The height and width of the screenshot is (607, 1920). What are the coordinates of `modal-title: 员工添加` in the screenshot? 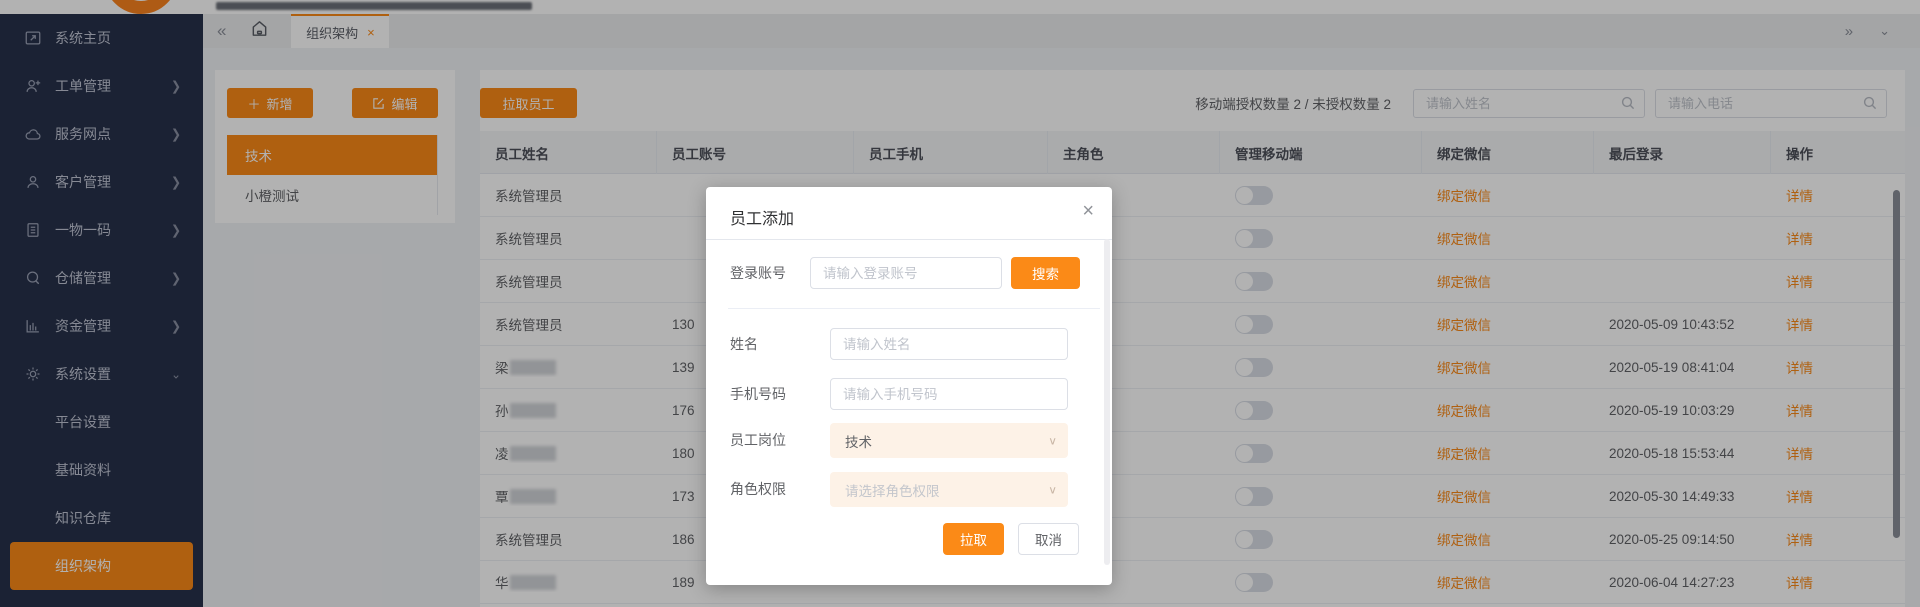 It's located at (762, 219).